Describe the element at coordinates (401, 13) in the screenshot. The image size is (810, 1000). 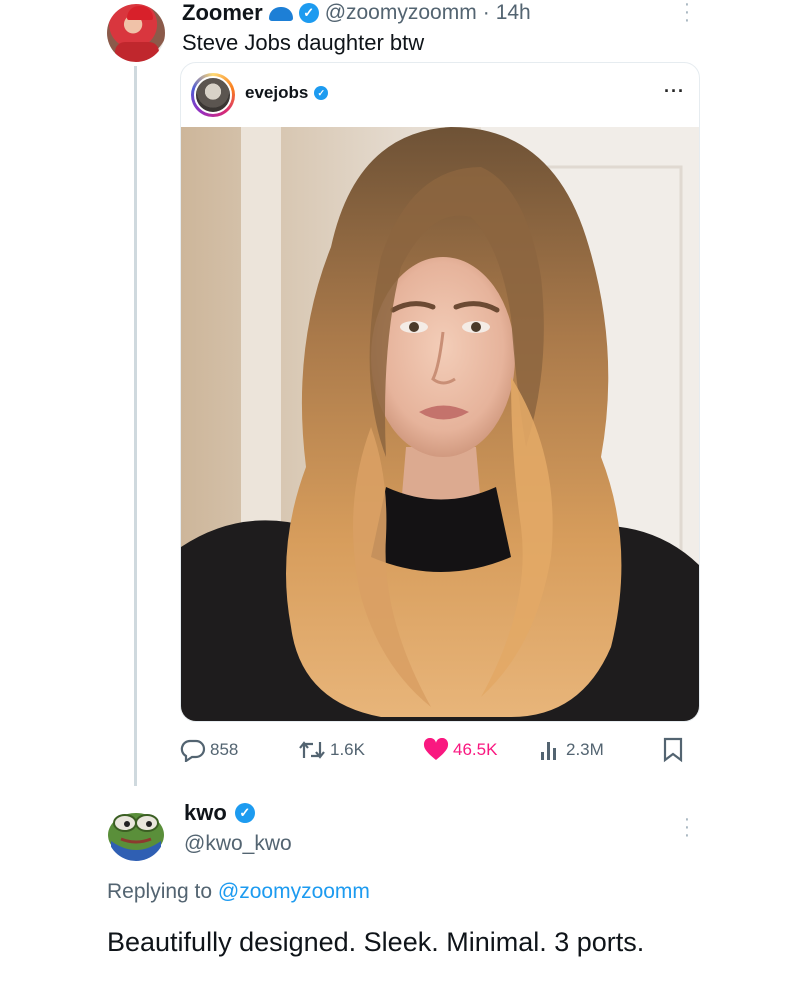
I see `author-handle: @zoomyzoomm` at that location.